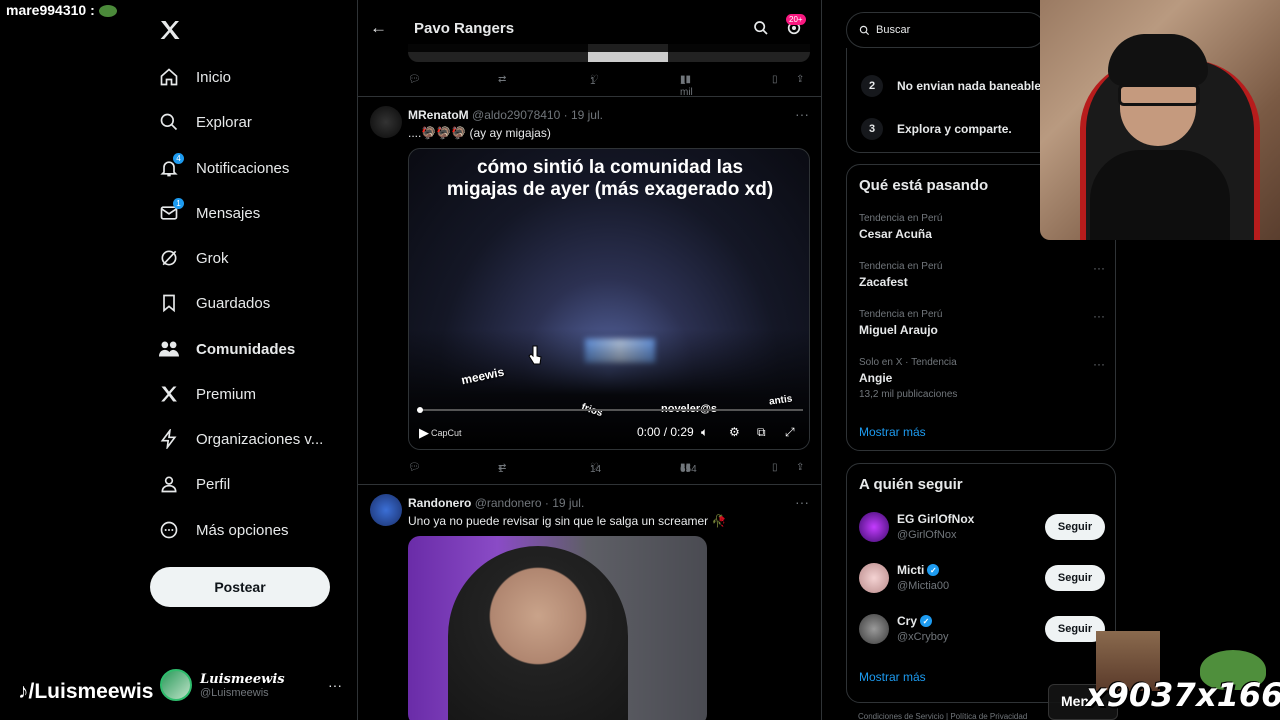 This screenshot has width=1280, height=720. I want to click on bookmark-icon, so click(169, 303).